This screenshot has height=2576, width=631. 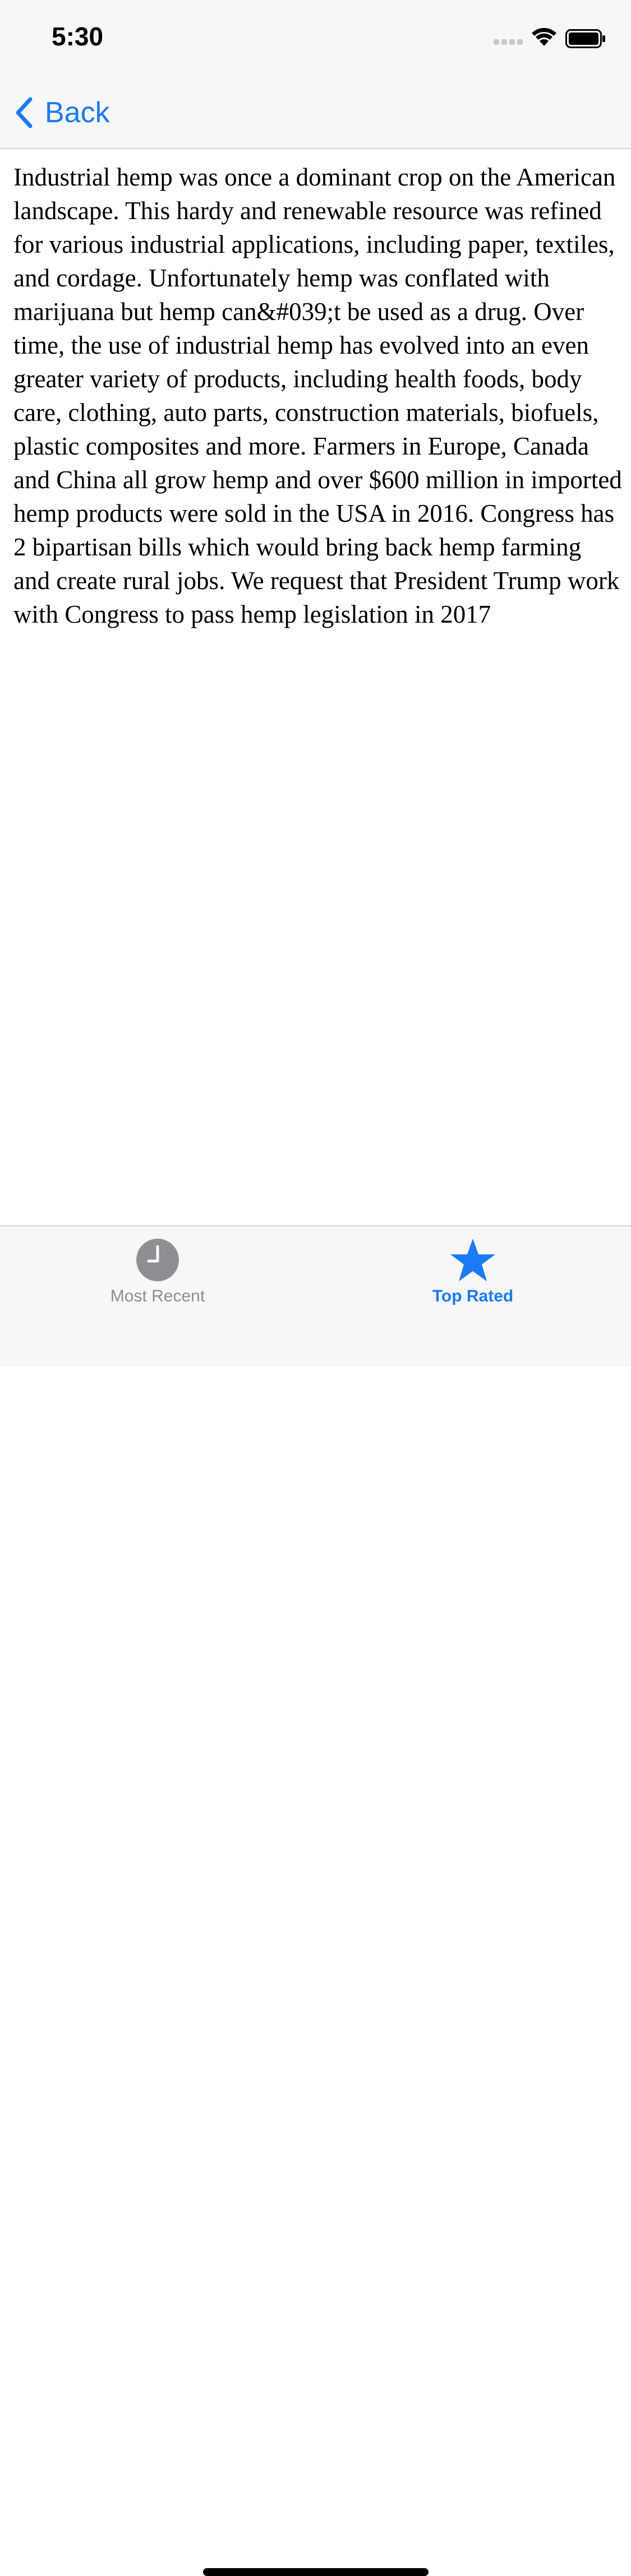 I want to click on home-indicator, so click(x=316, y=2572).